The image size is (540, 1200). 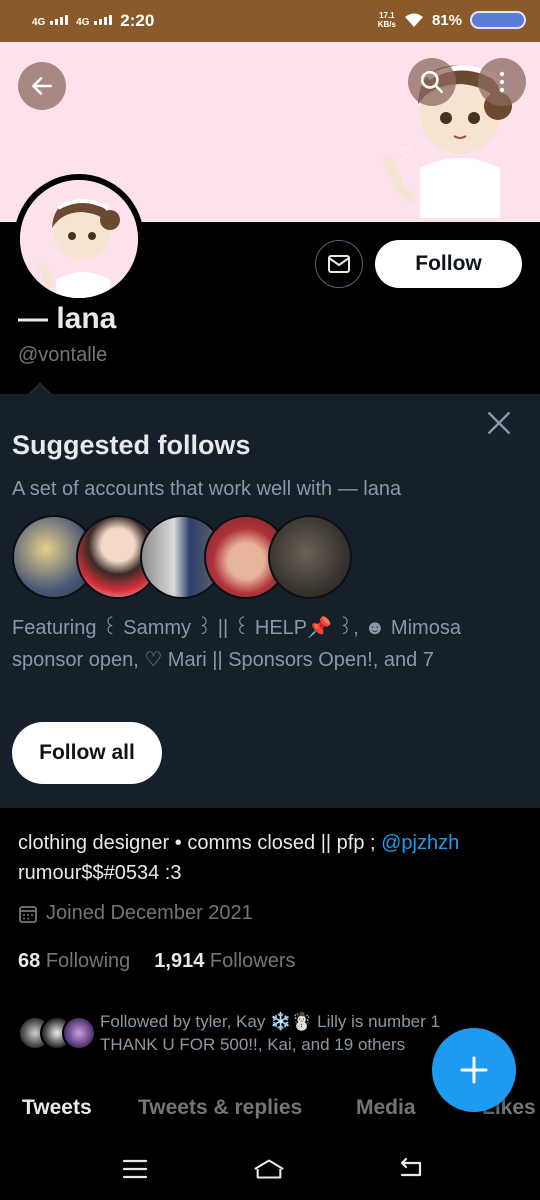 I want to click on tab-media: Media, so click(x=386, y=1108).